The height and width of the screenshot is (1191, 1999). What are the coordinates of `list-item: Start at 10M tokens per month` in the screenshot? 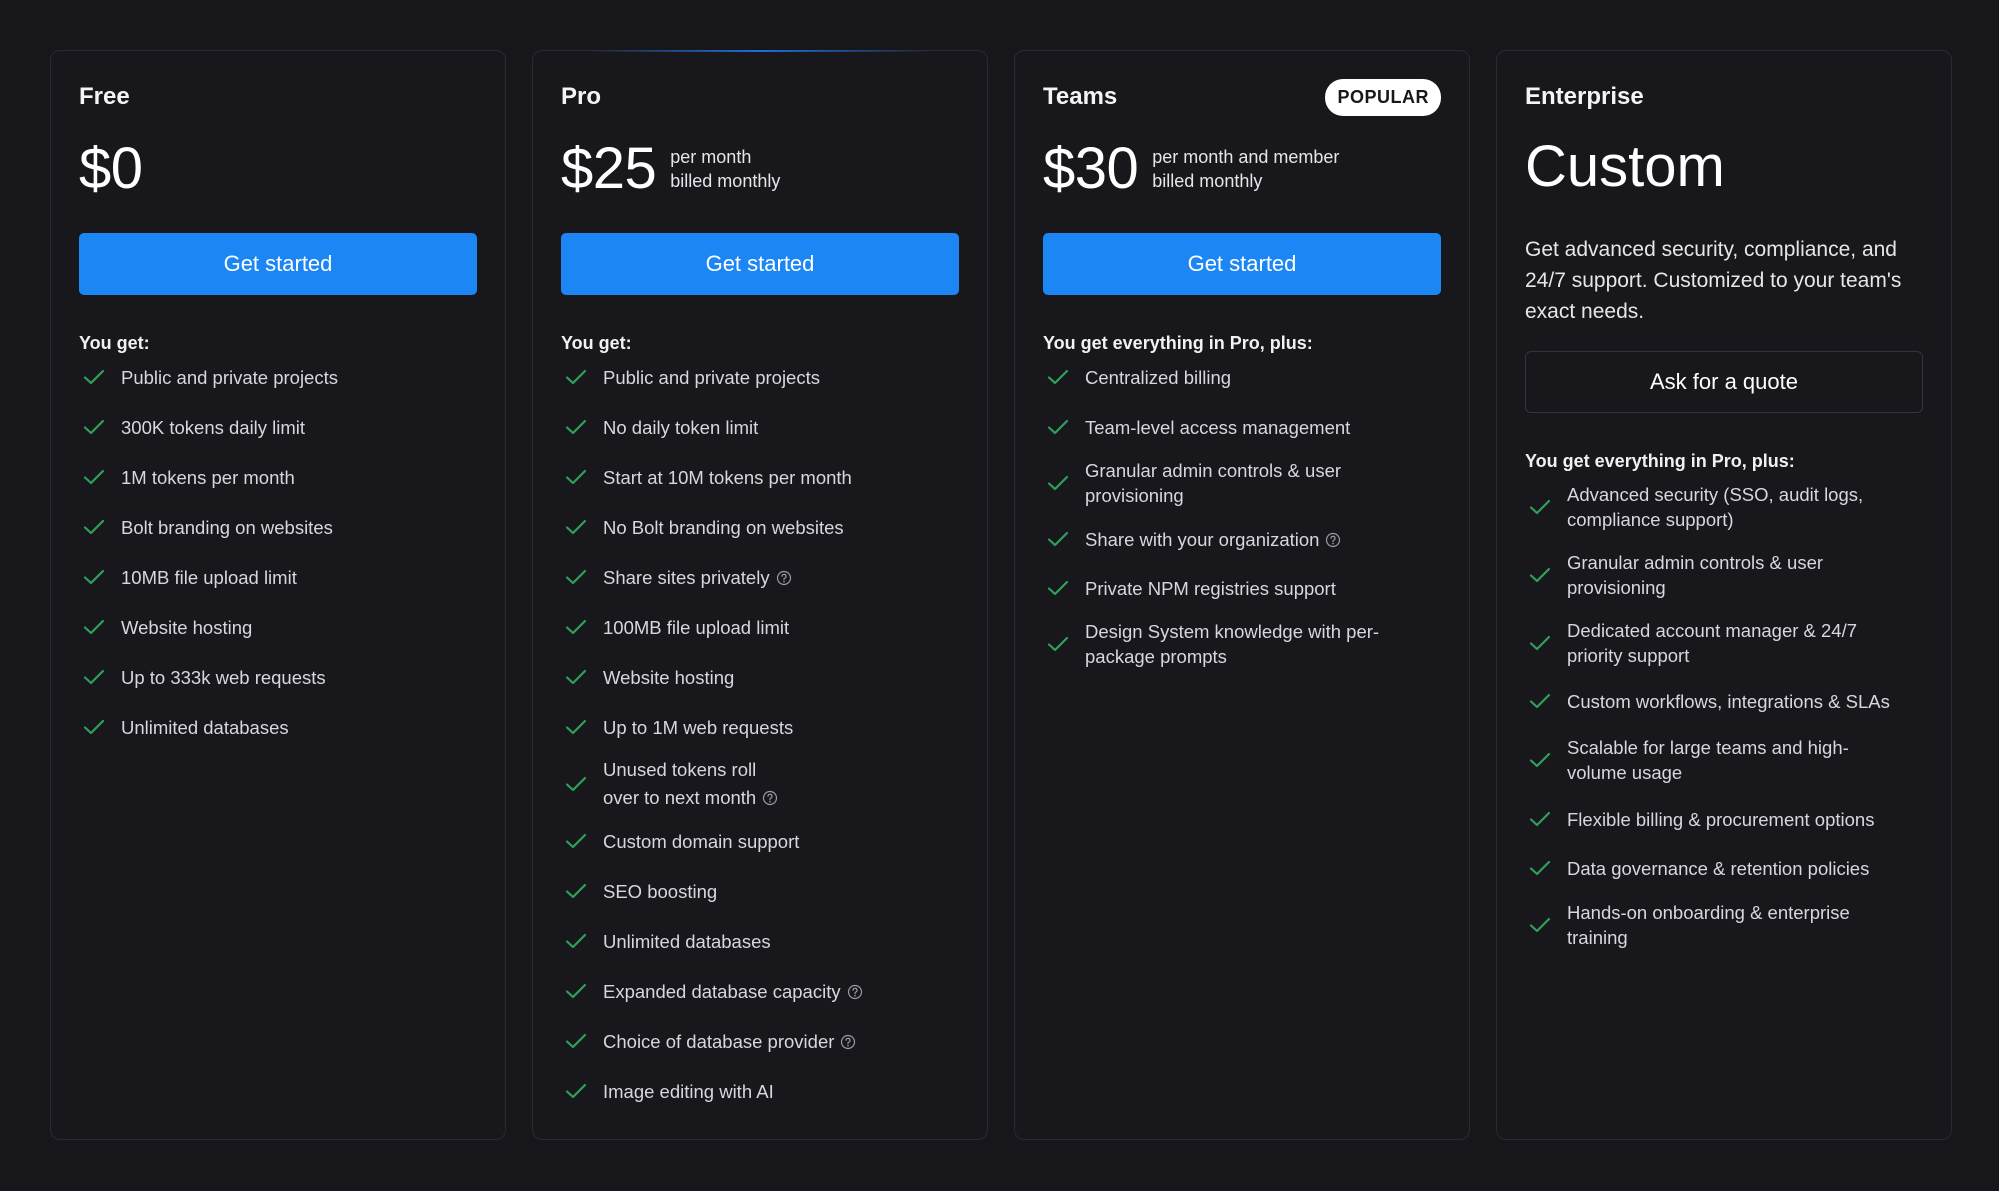 It's located at (766, 477).